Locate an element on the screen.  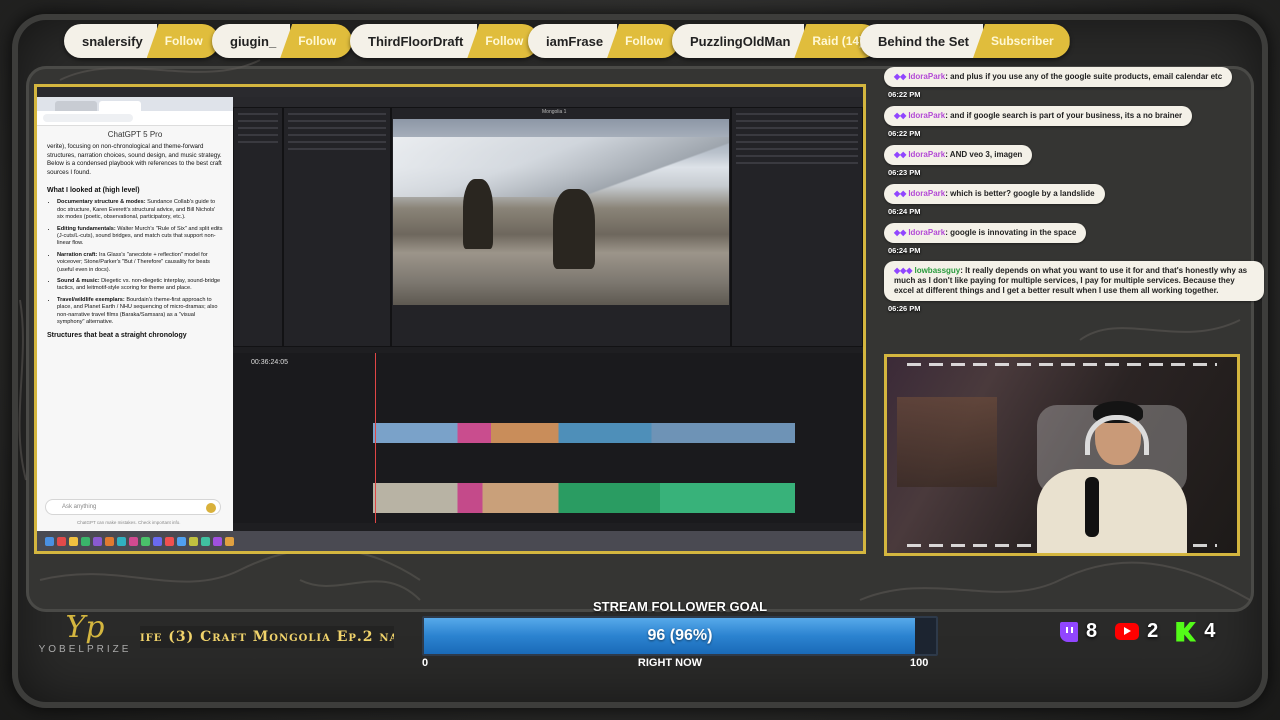
ask-input: Ask anything is located at coordinates (133, 507).